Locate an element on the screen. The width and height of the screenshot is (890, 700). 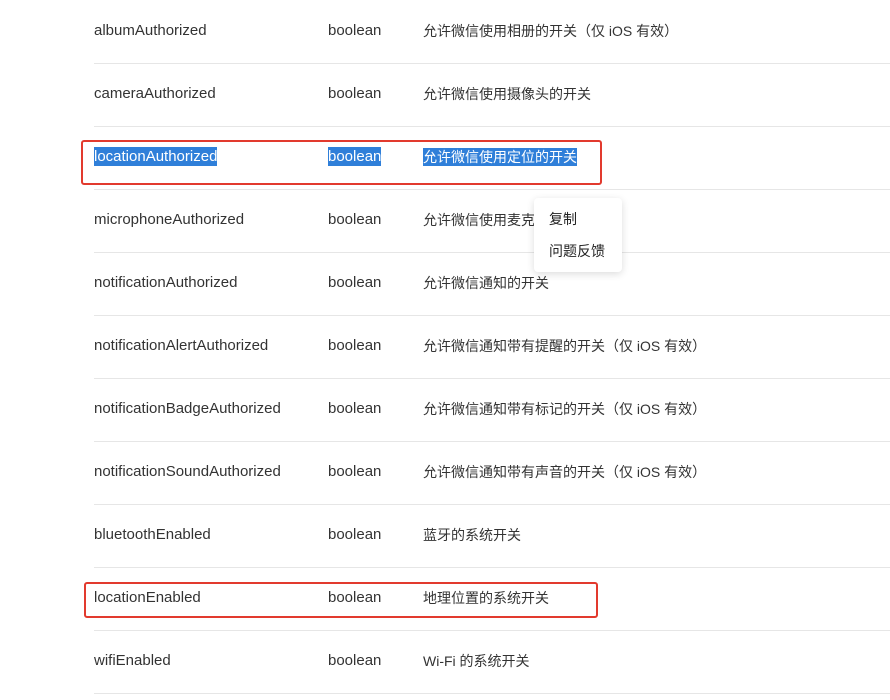
table-row: microphoneAuthorized boolean 允许微信使用麦克 is located at coordinates (492, 221).